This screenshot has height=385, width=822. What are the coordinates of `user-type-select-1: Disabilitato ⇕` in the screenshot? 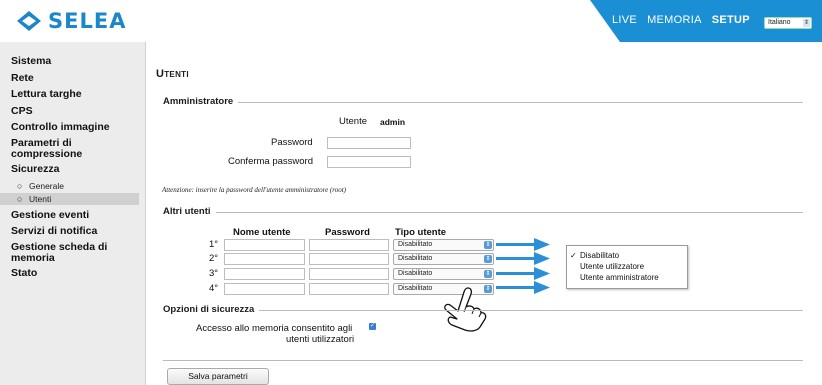 It's located at (443, 245).